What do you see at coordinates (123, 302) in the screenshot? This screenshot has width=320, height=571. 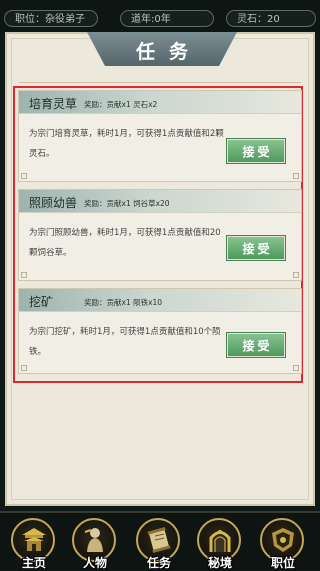 I see `task-reward: 奖励：贡献x1 陨铁x10` at bounding box center [123, 302].